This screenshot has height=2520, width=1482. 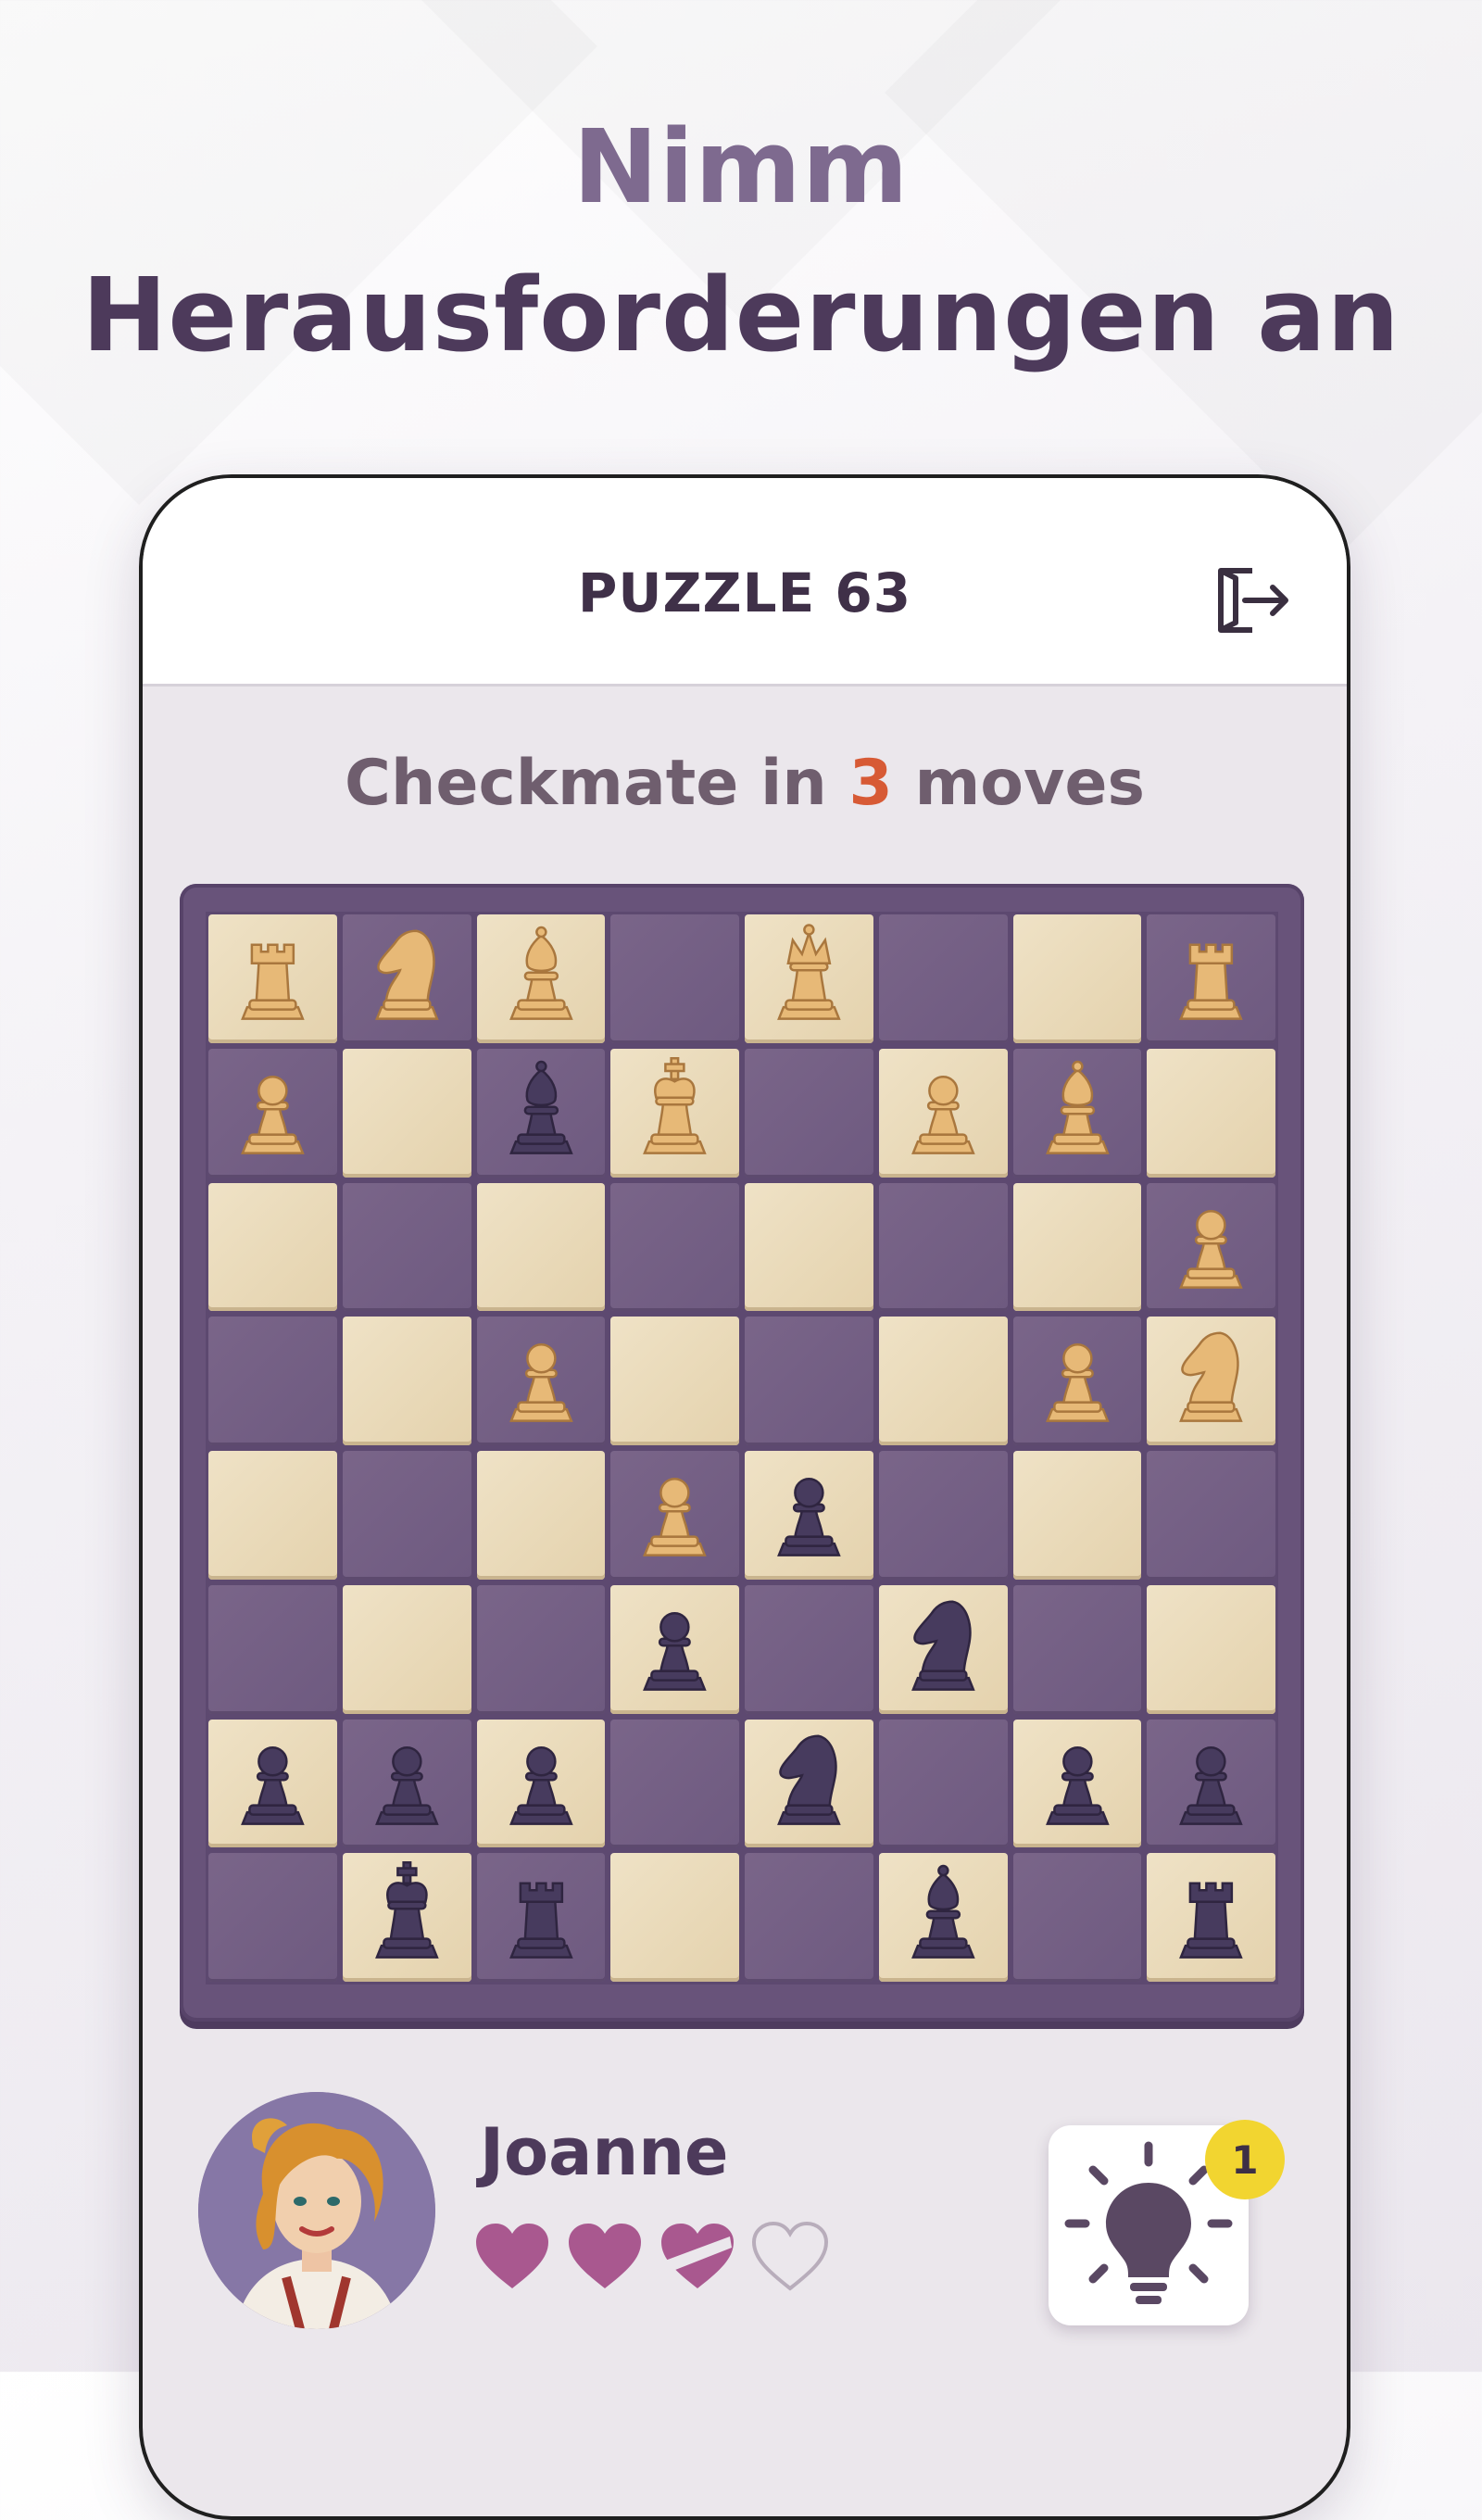 I want to click on white-queen-icon, so click(x=809, y=978).